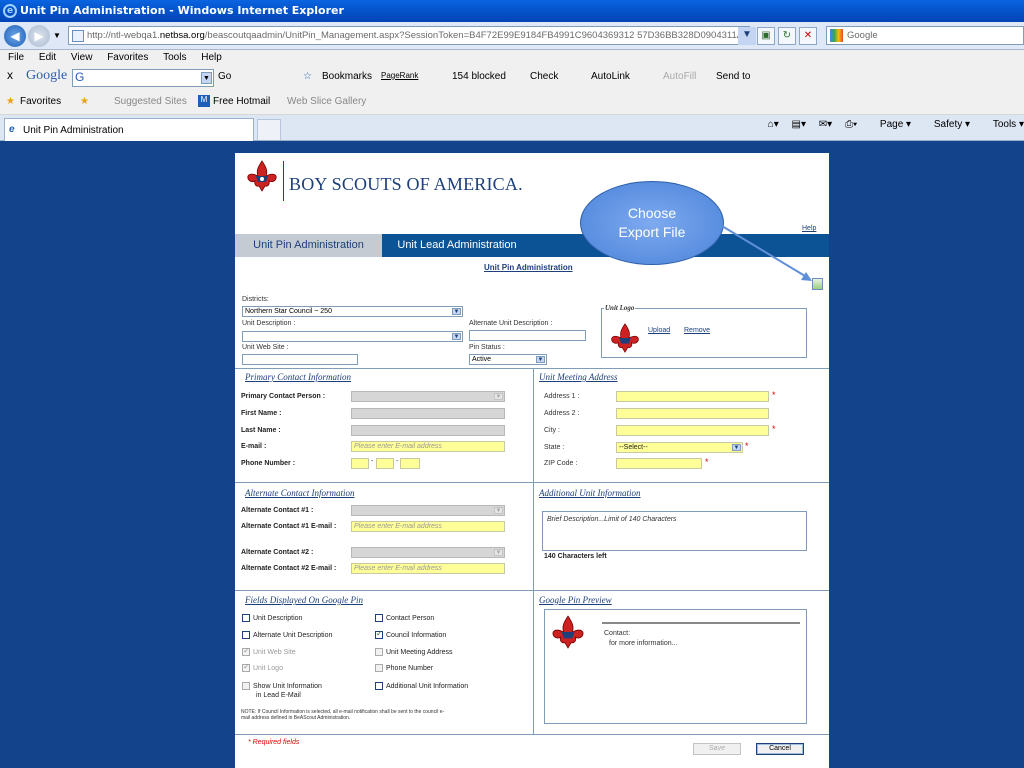 This screenshot has height=768, width=1024. I want to click on chevron-down-icon: ▼, so click(456, 311).